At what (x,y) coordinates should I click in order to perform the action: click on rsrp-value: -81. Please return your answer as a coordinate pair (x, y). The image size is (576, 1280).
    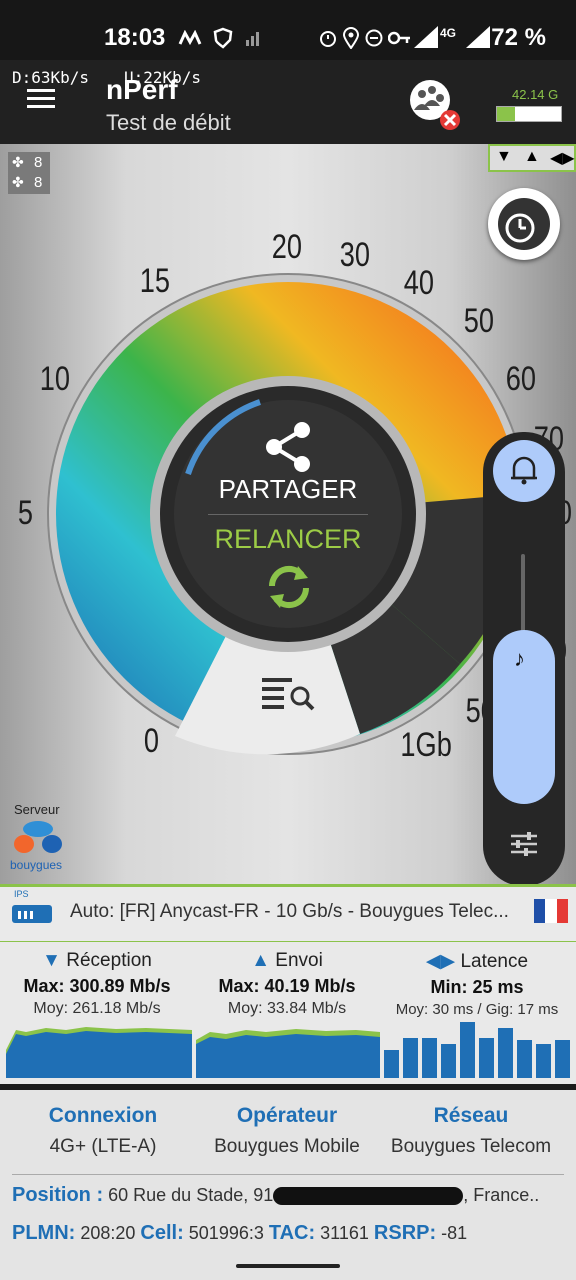
    Looking at the image, I should click on (454, 1233).